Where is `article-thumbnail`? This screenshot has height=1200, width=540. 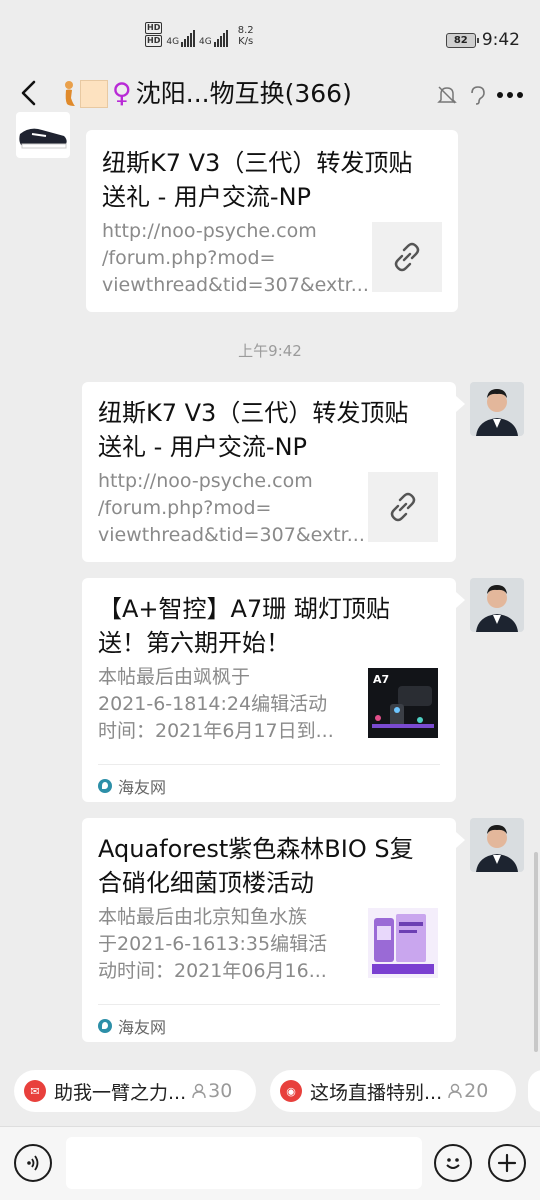
article-thumbnail is located at coordinates (403, 943).